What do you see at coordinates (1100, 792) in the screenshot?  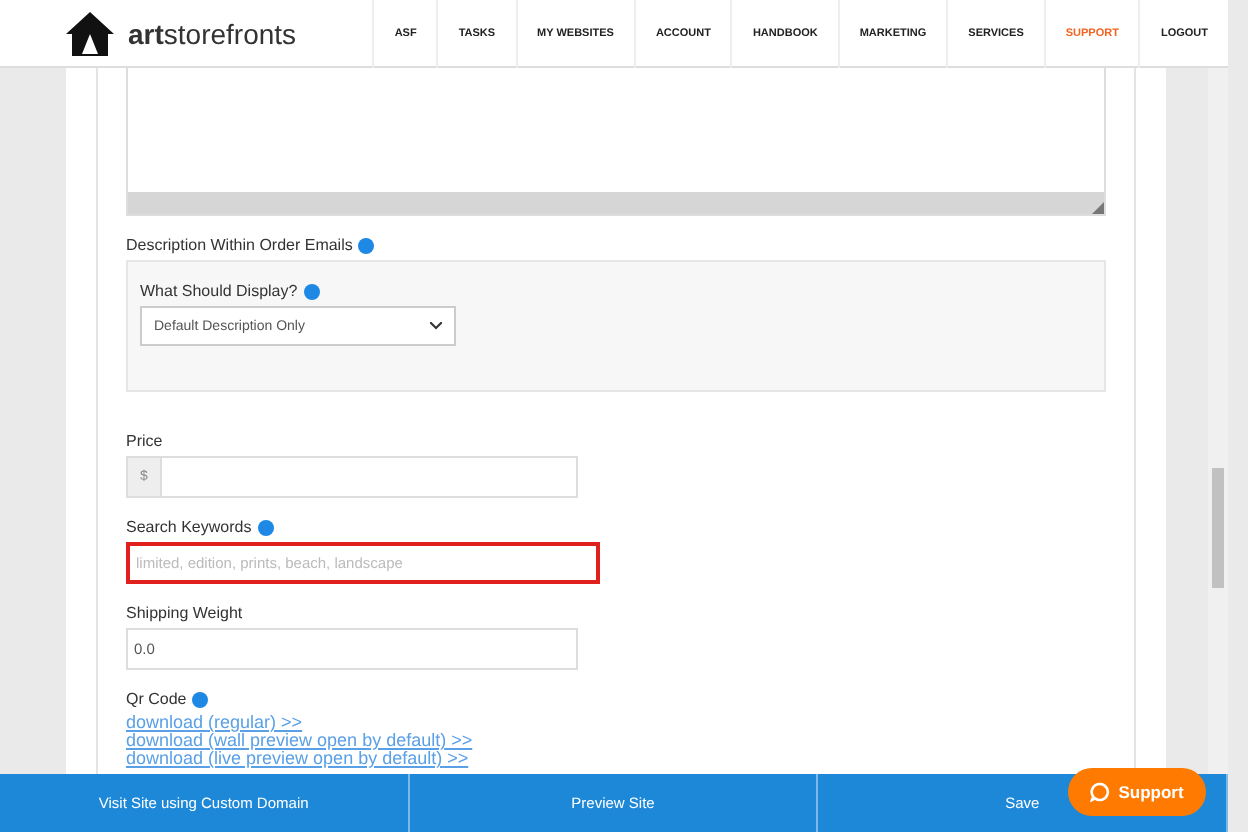 I see `chat-icon` at bounding box center [1100, 792].